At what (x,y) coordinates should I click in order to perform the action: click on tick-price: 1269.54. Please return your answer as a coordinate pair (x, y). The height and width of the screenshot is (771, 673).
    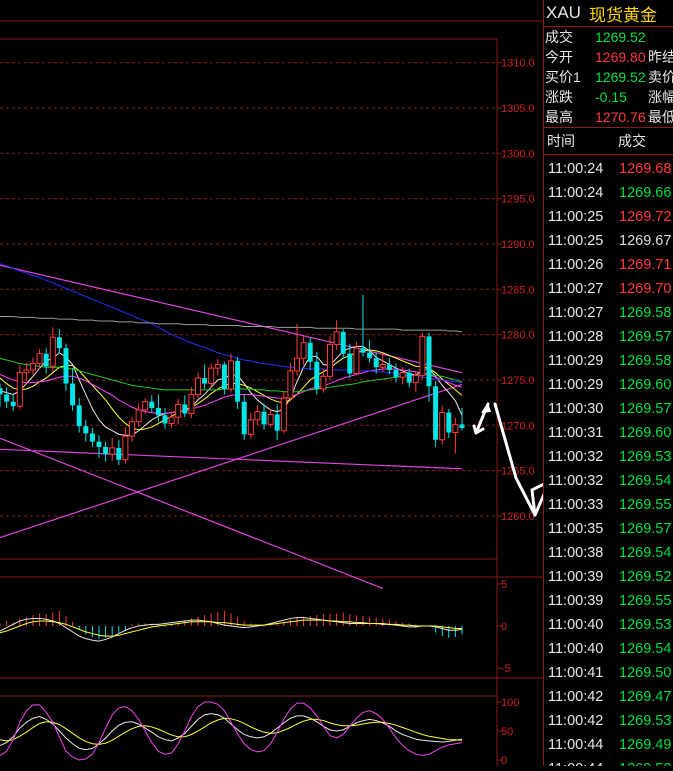
    Looking at the image, I should click on (645, 649).